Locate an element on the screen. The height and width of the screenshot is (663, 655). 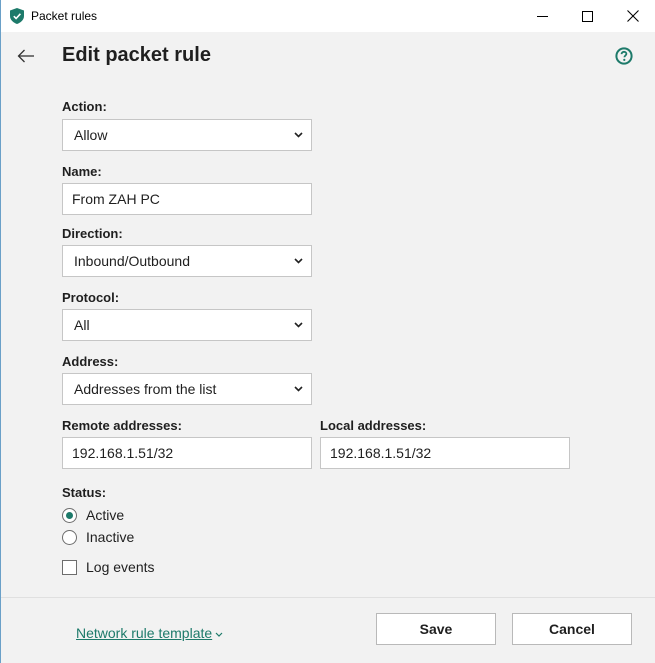
remote-addresses-input: 192.168.1.51/32 is located at coordinates (187, 453).